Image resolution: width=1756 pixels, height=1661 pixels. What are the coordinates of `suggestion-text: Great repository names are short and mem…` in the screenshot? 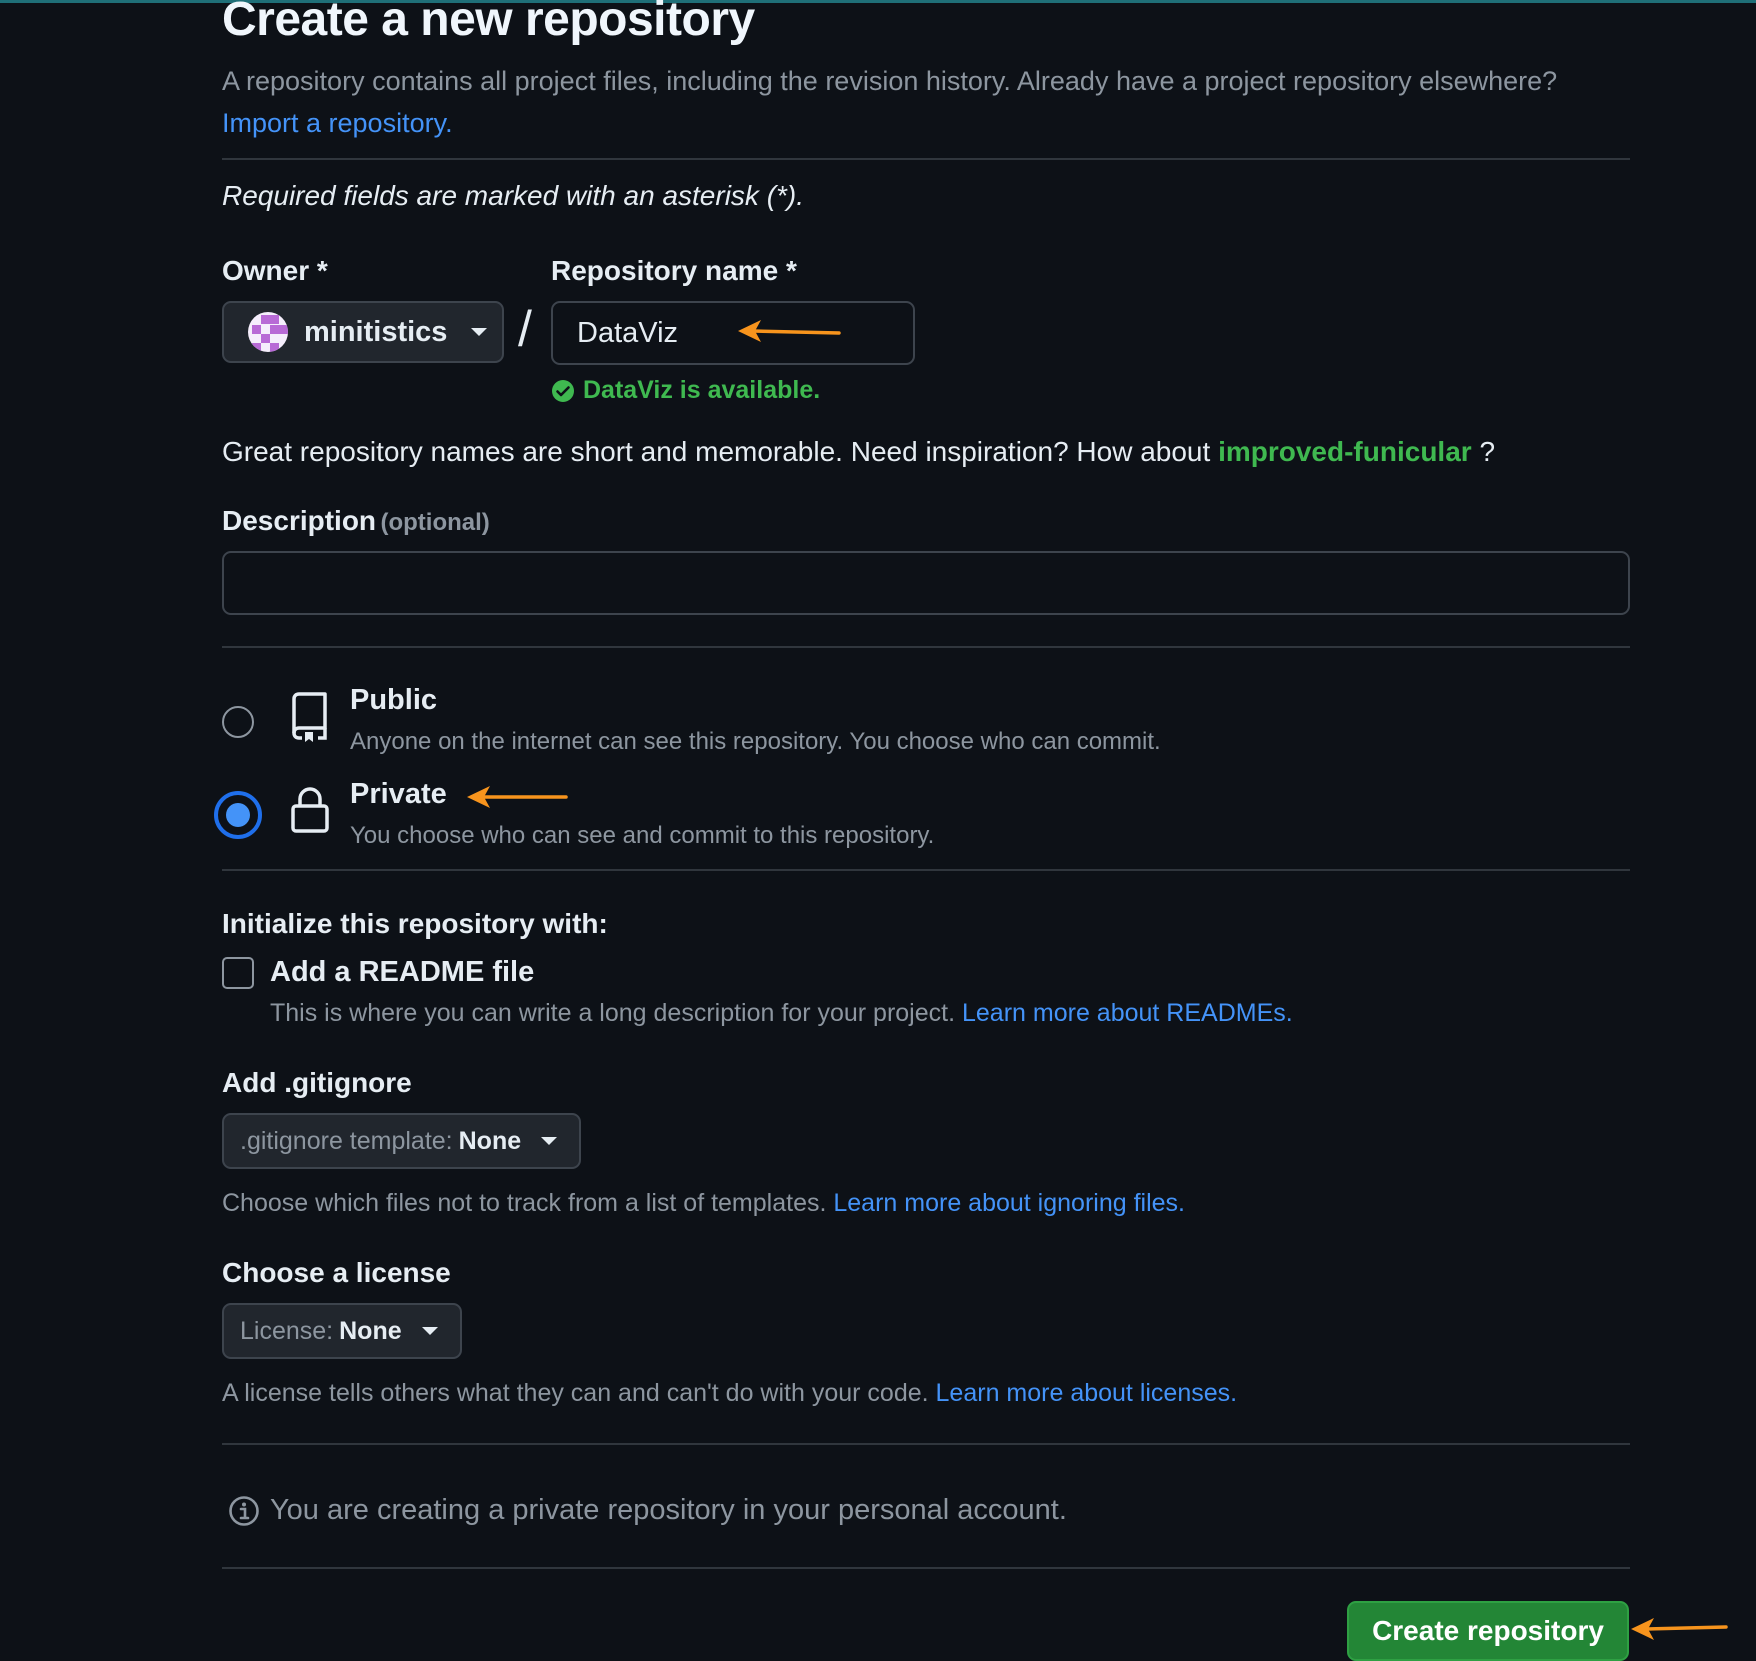 It's located at (716, 451).